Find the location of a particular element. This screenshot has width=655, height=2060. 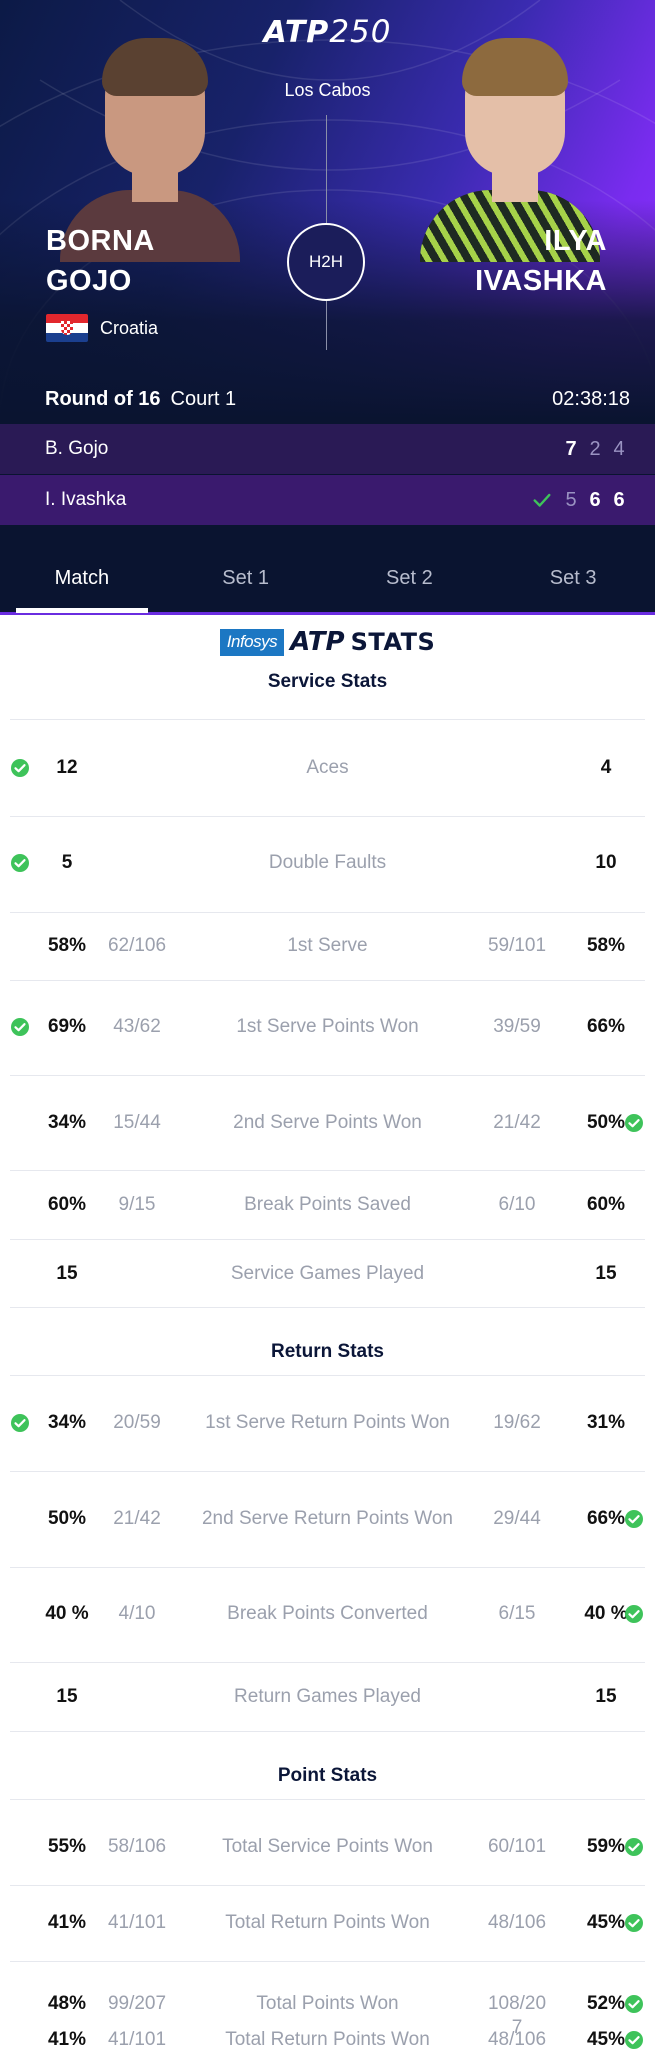

h2h-button: H2H is located at coordinates (326, 262).